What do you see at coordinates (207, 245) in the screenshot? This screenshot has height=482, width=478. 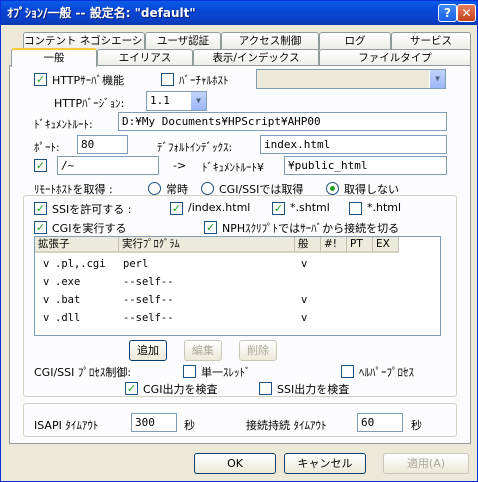 I see `column-header-program: 実行ﾌﾟﾛｸﾞﾗﾑ` at bounding box center [207, 245].